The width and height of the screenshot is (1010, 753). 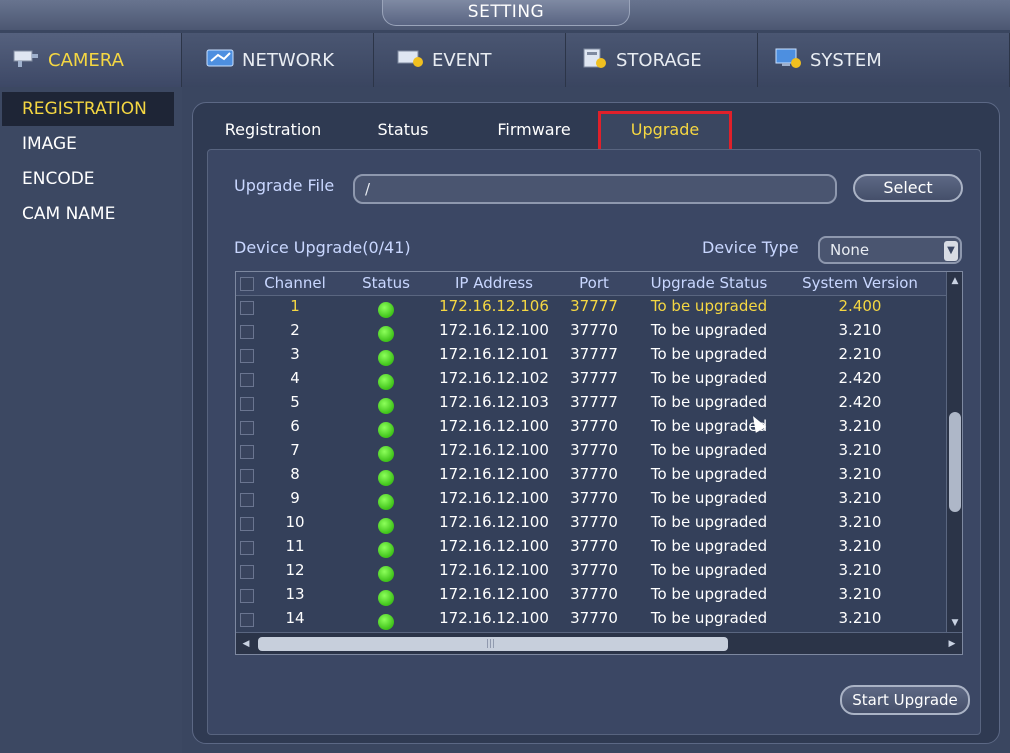 What do you see at coordinates (594, 354) in the screenshot?
I see `cell-port: 37777` at bounding box center [594, 354].